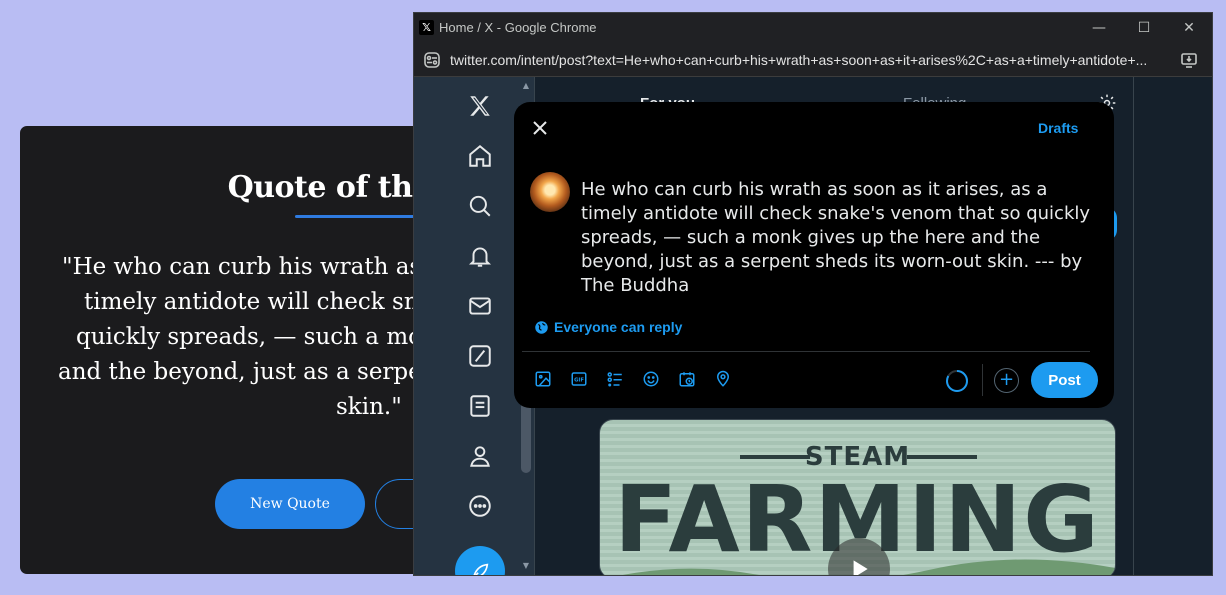 The image size is (1226, 595). Describe the element at coordinates (518, 27) in the screenshot. I see `window-title: Home / X - Google Chrome` at that location.